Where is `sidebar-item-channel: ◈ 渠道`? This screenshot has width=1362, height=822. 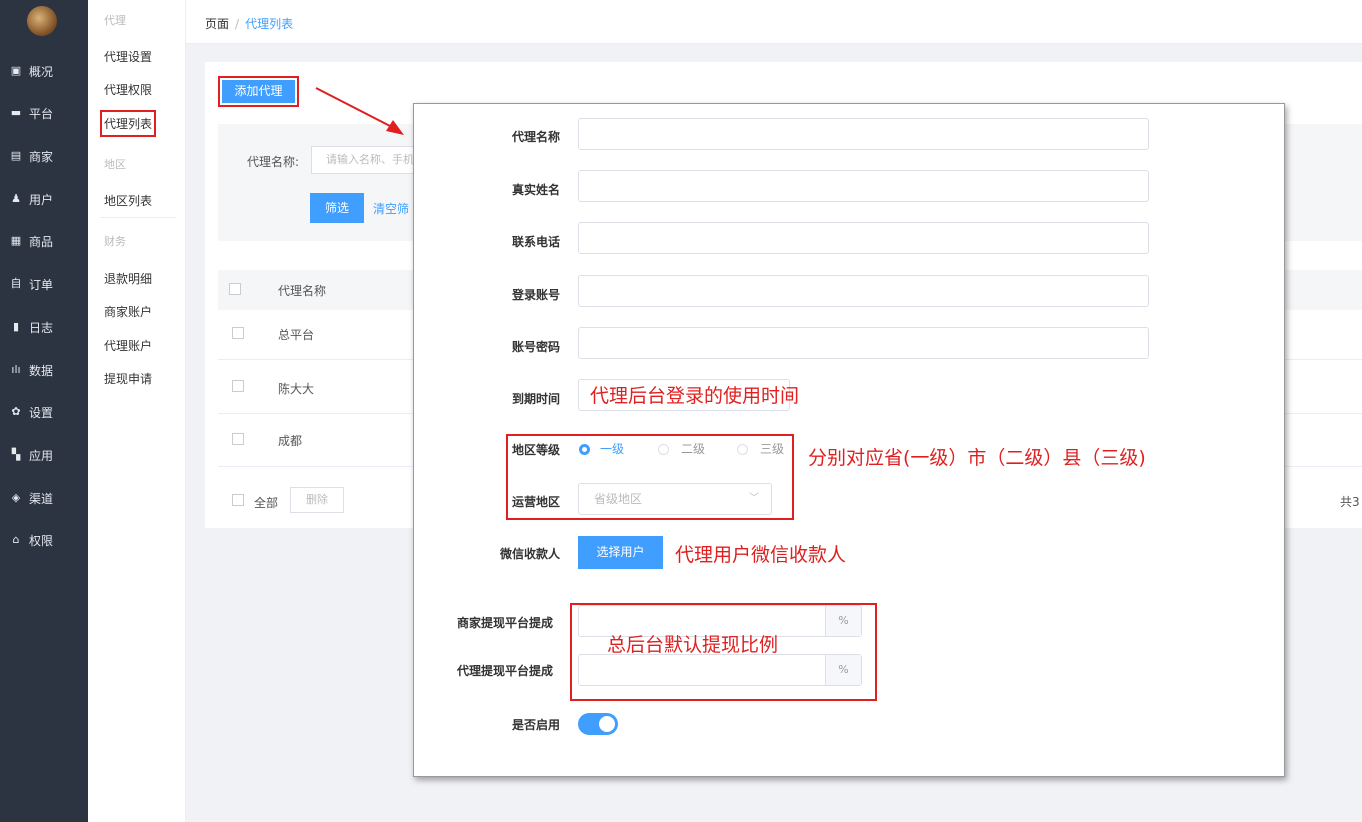 sidebar-item-channel: ◈ 渠道 is located at coordinates (31, 498).